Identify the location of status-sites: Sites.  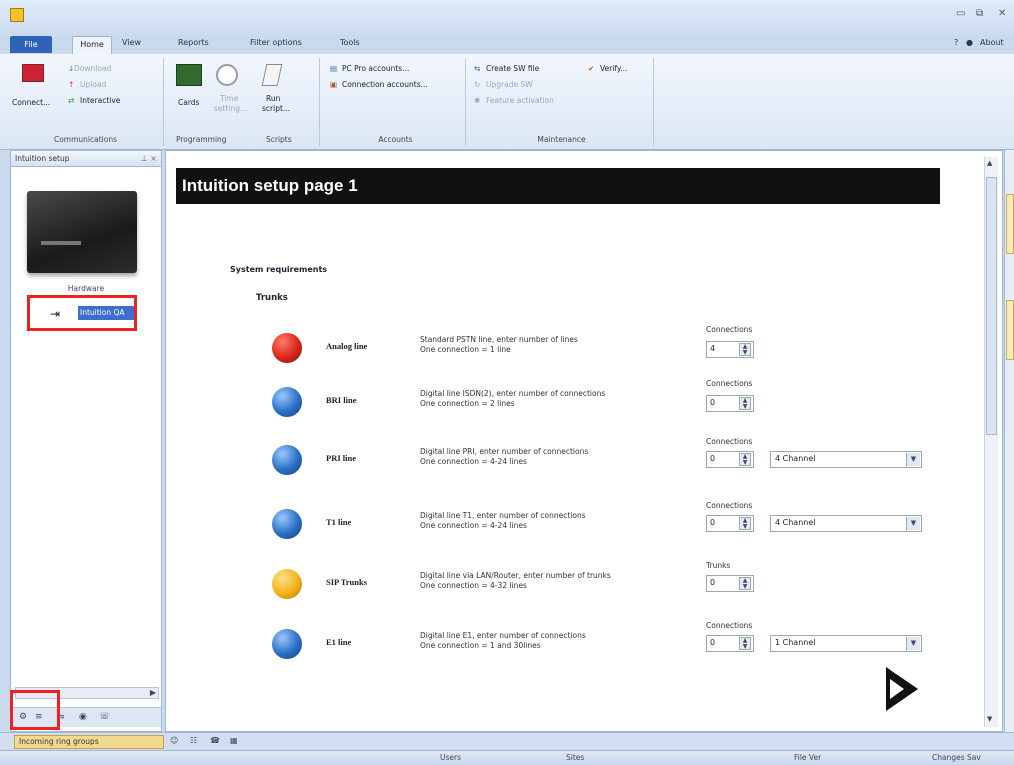
(575, 757).